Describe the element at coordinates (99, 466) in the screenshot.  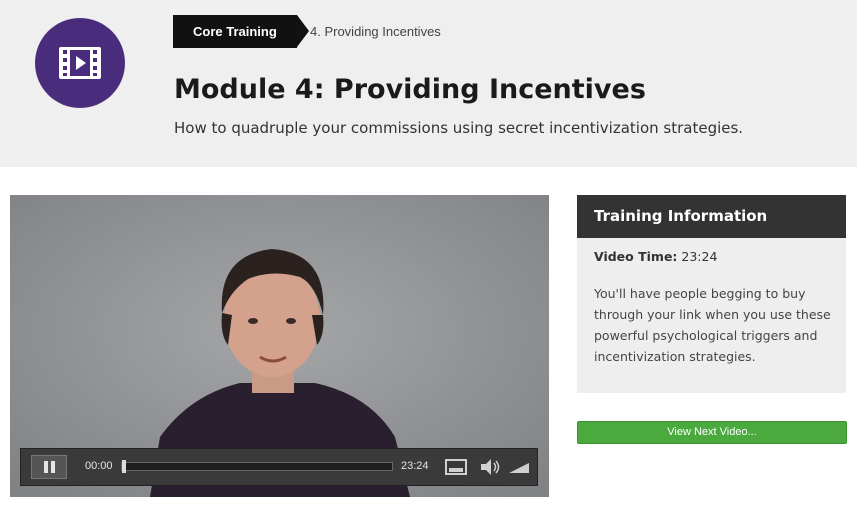
I see `current-time: 00:00` at that location.